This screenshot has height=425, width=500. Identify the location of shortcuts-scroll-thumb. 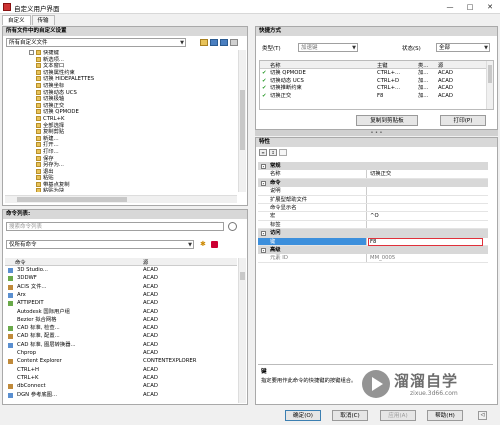
(490, 74).